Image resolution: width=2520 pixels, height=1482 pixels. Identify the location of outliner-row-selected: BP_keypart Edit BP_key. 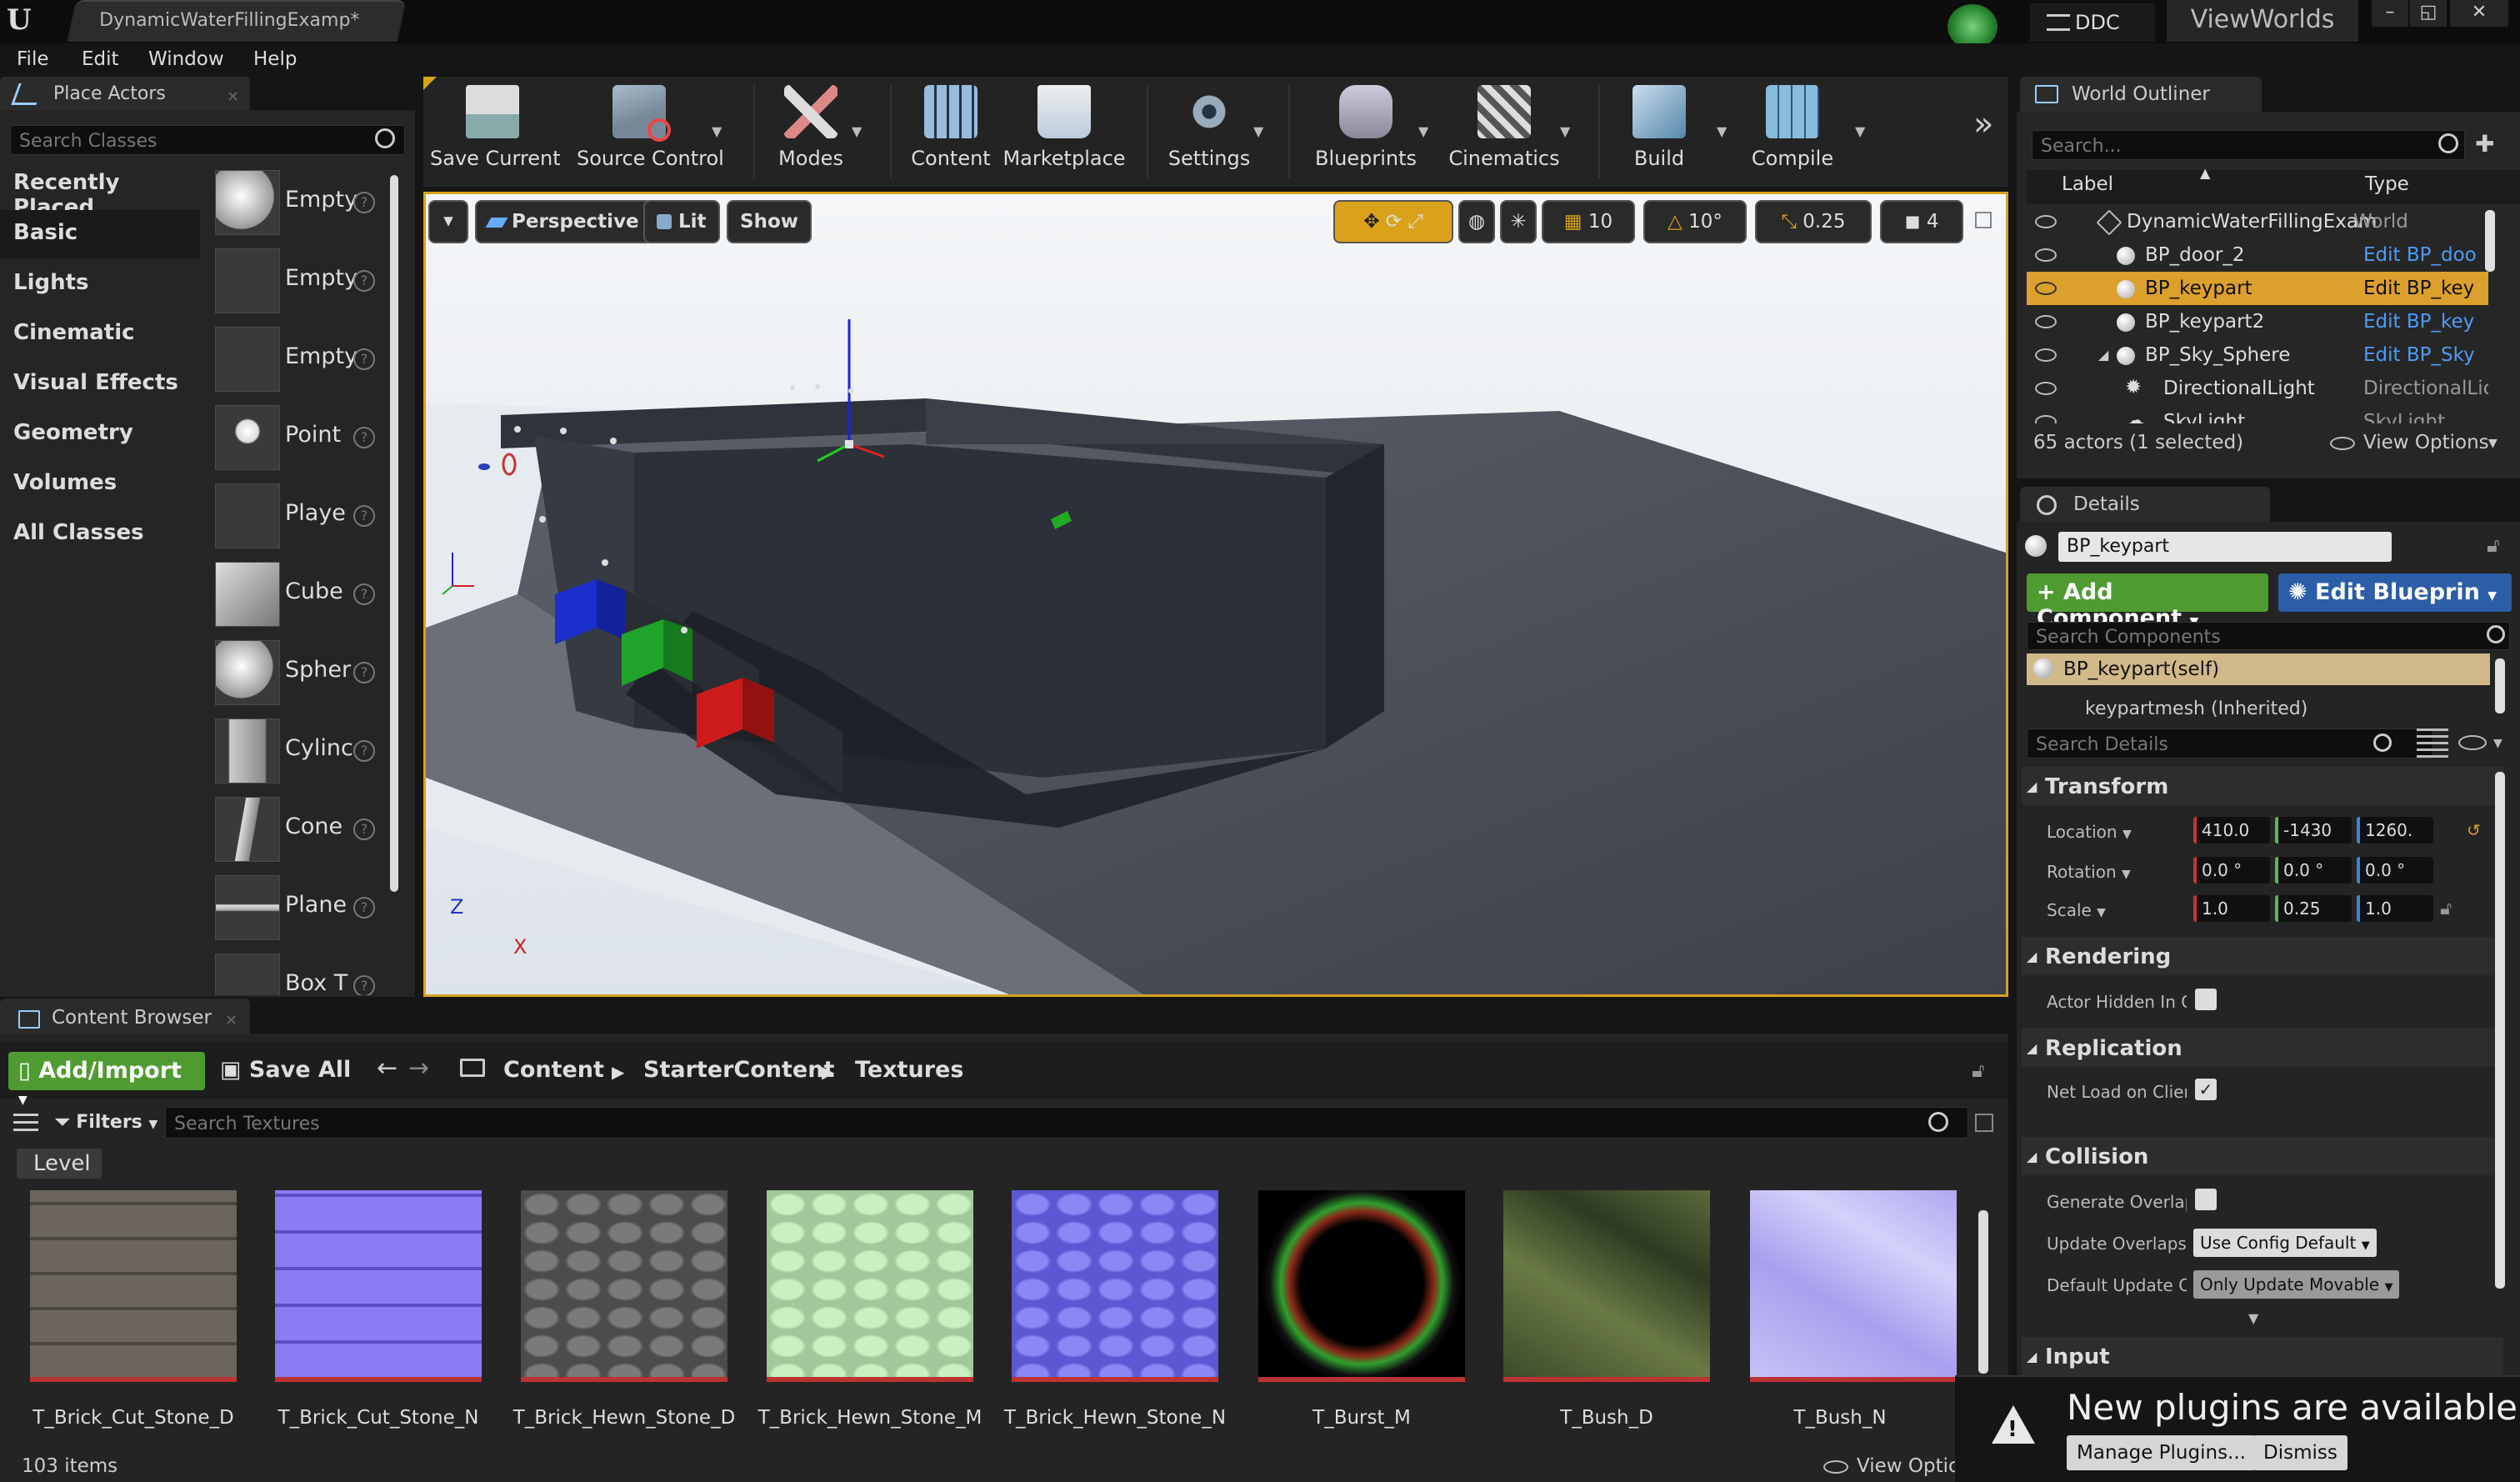
(2257, 289).